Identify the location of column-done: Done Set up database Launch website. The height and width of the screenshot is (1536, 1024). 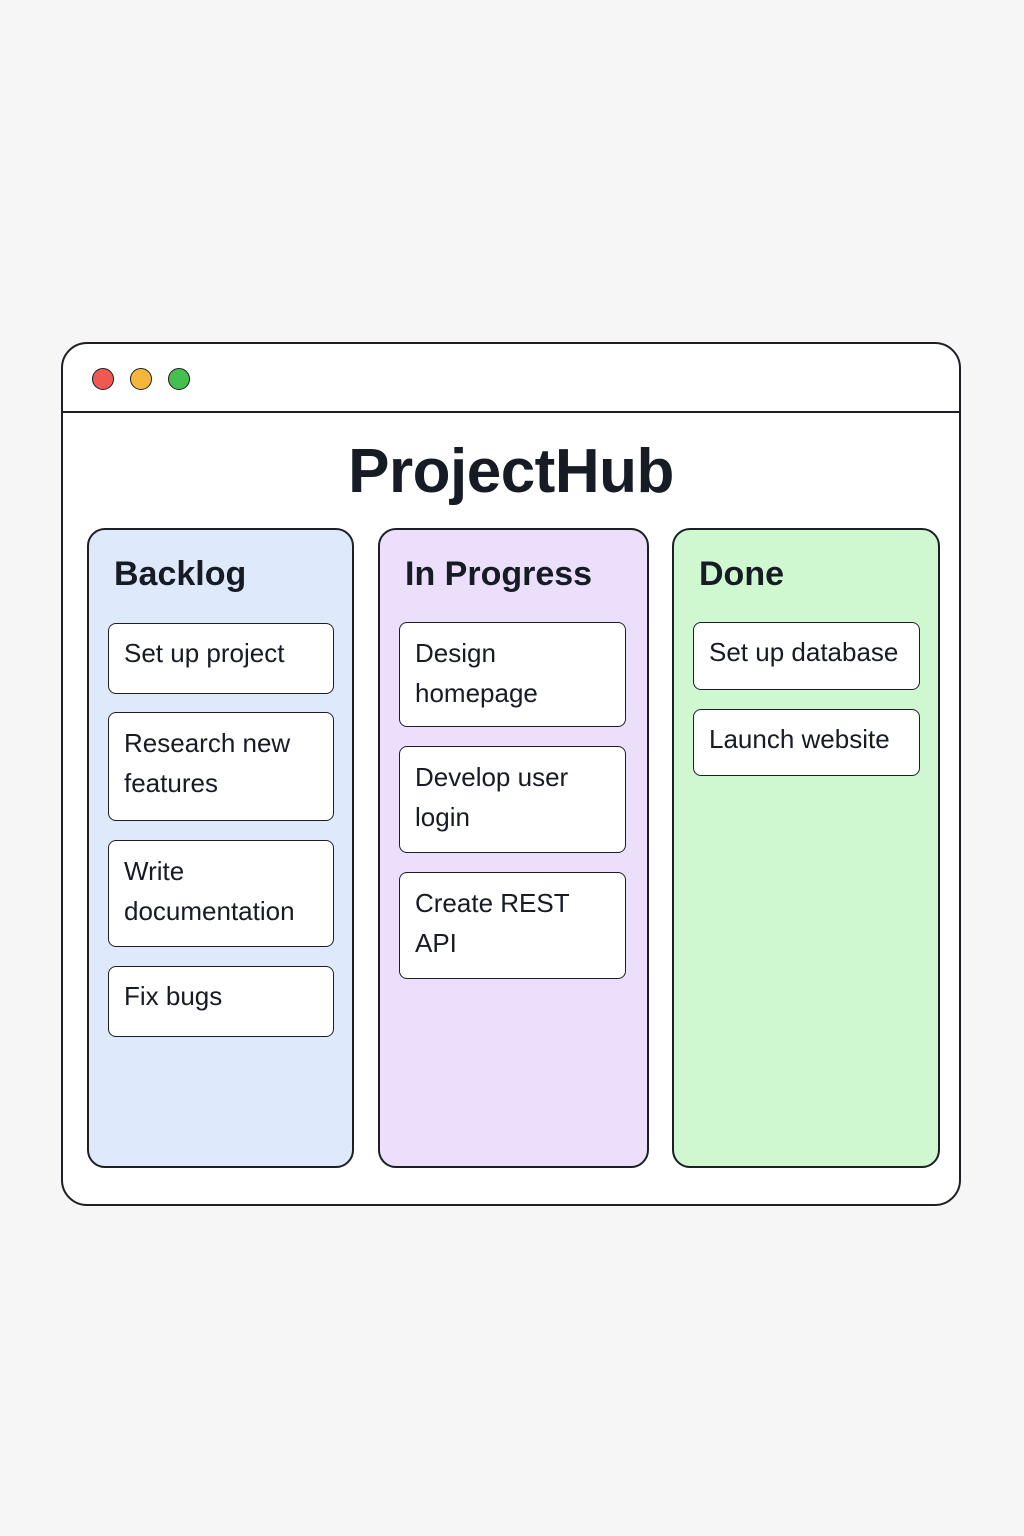
(806, 848).